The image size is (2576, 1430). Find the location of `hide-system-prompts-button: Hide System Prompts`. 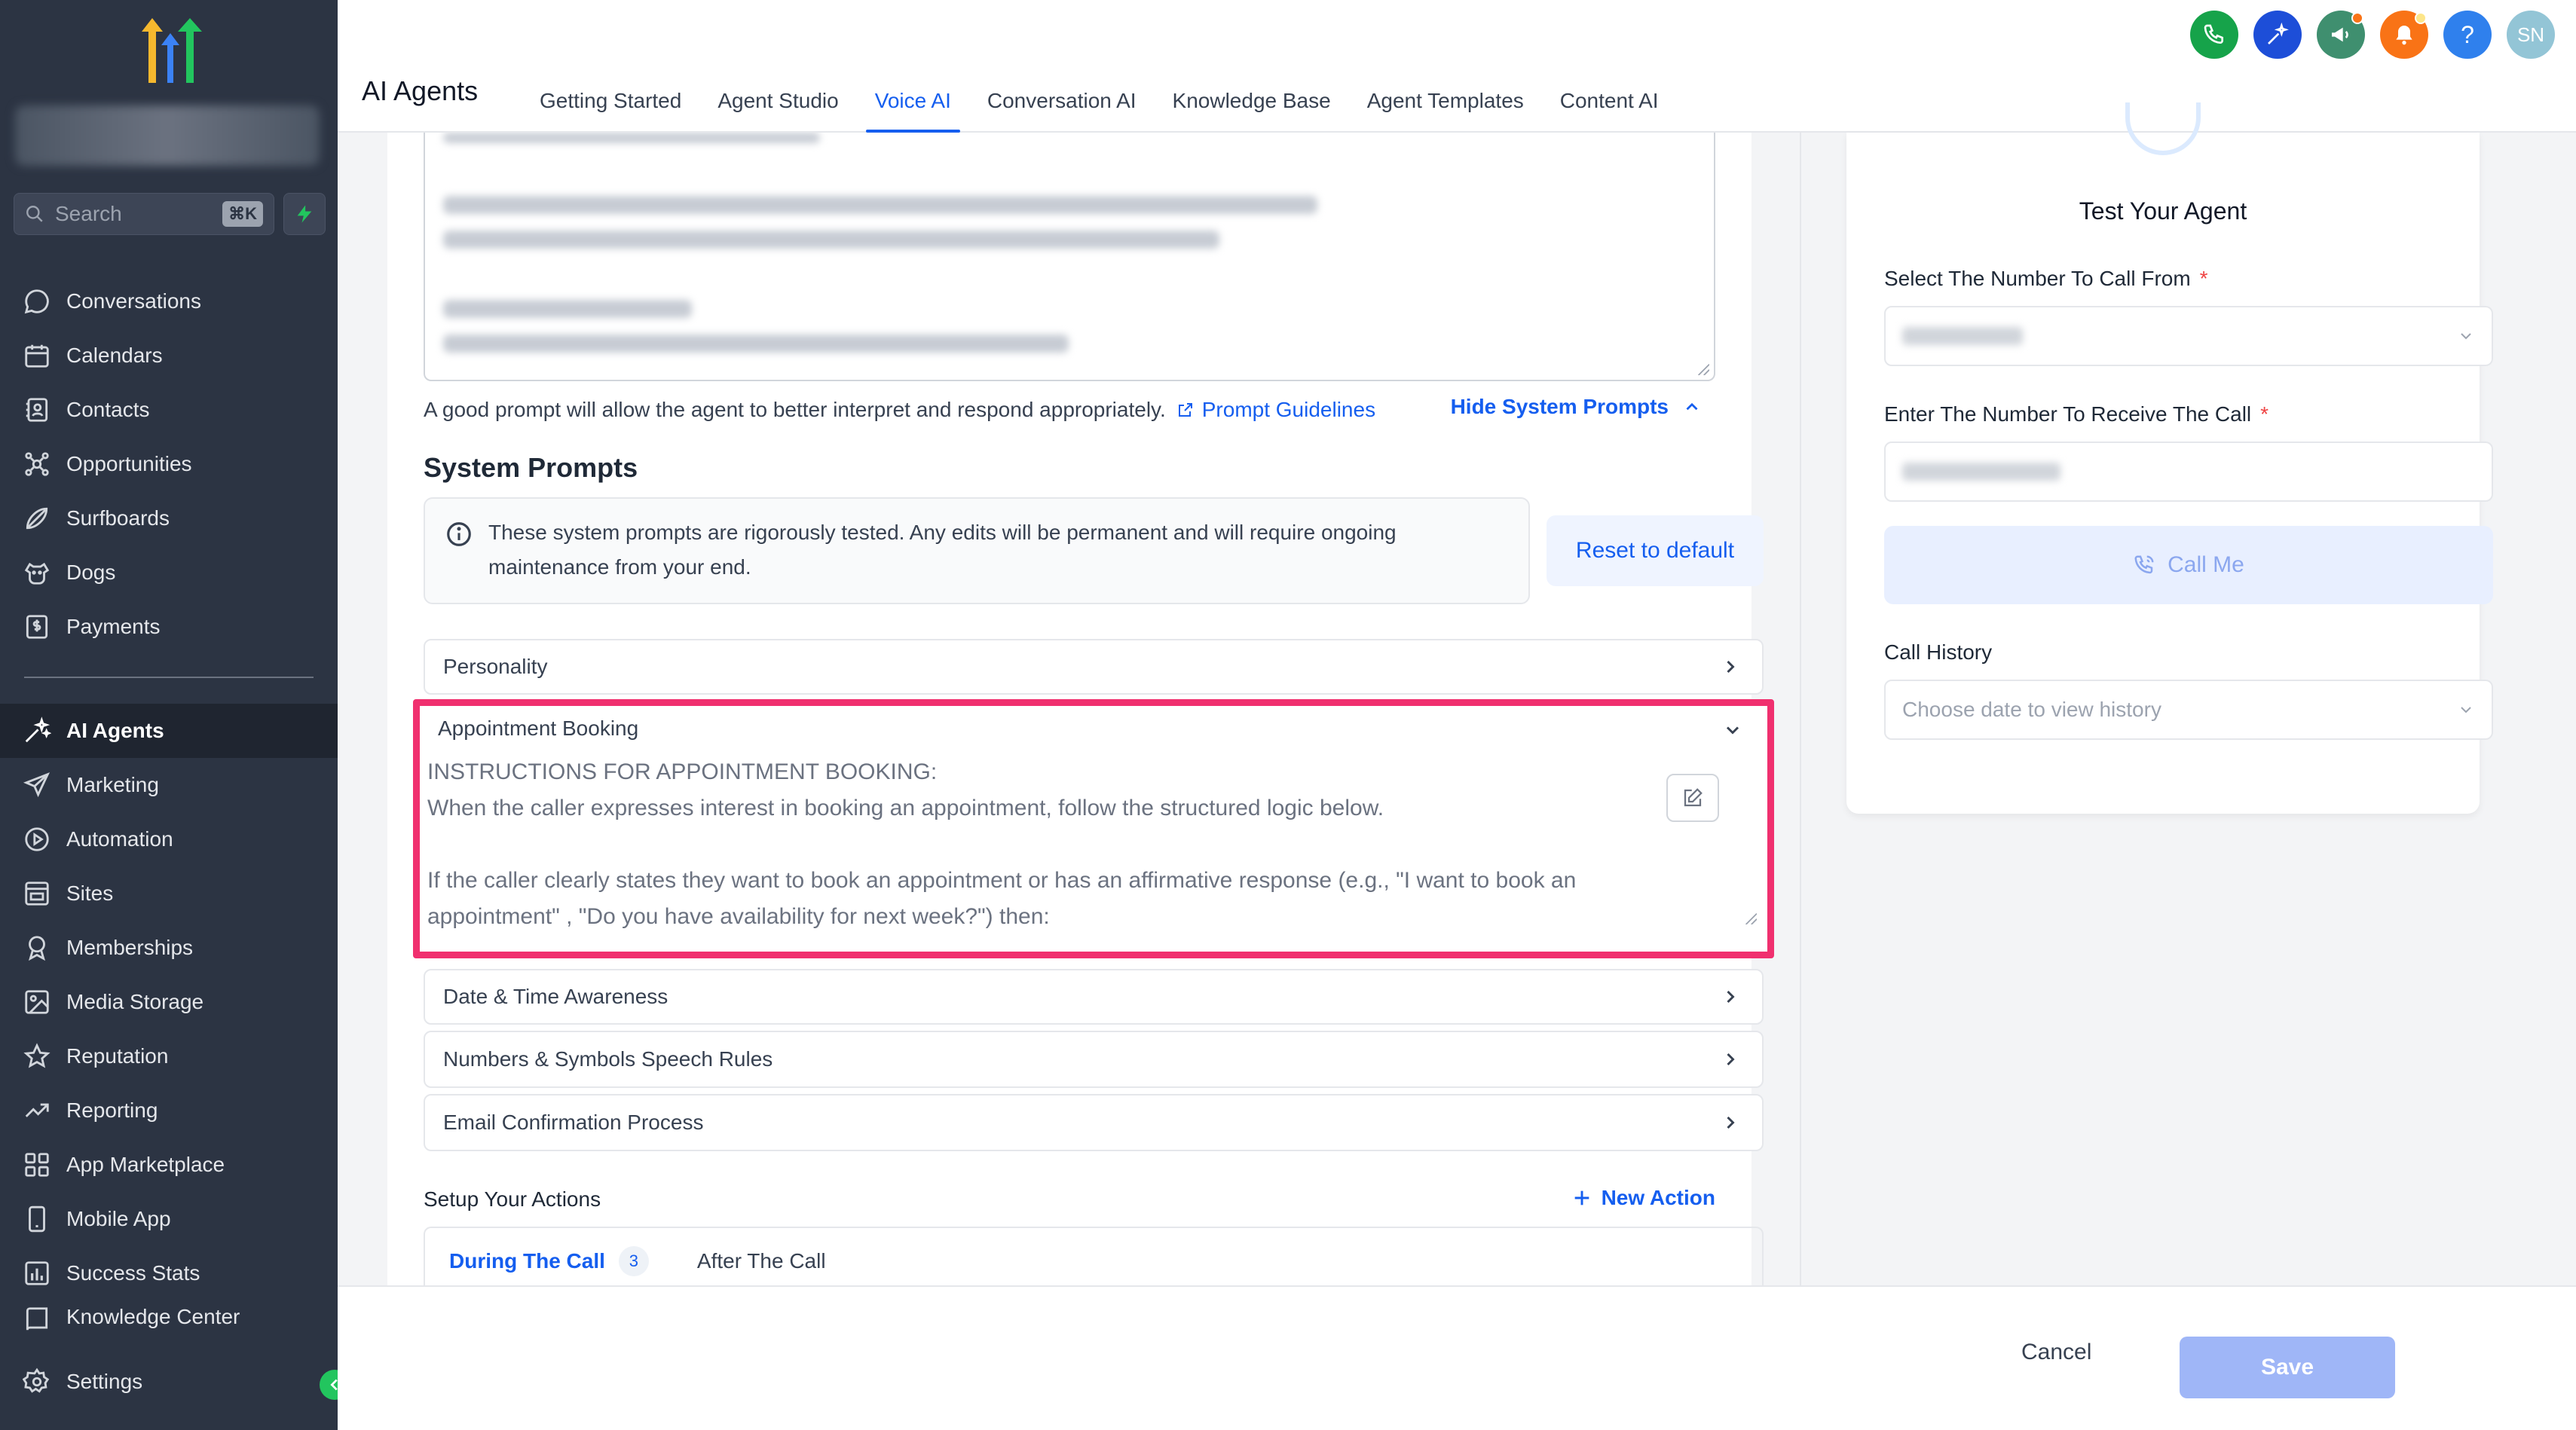

hide-system-prompts-button: Hide System Prompts is located at coordinates (1576, 407).